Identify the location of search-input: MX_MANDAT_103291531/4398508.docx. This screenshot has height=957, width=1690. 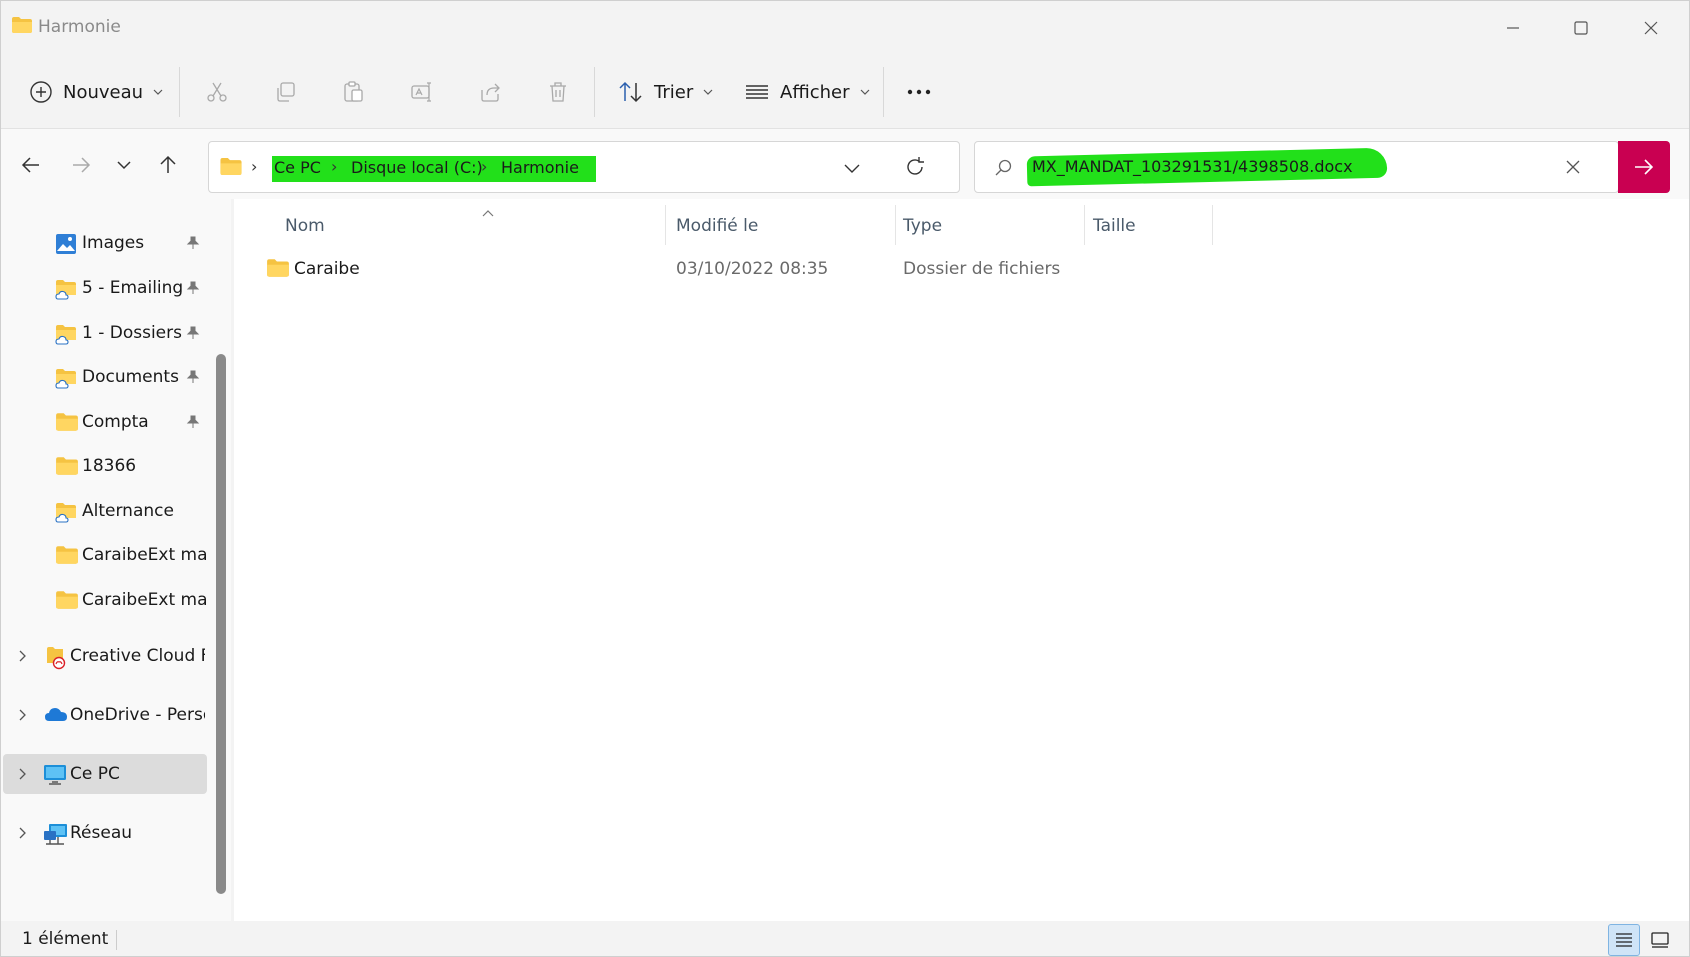
(1192, 166).